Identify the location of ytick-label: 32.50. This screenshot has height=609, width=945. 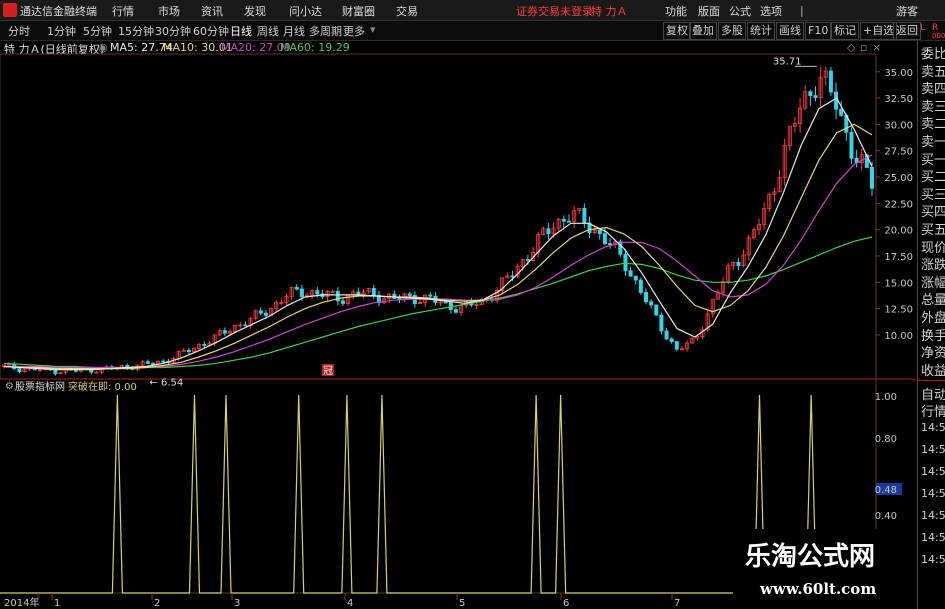
(898, 99).